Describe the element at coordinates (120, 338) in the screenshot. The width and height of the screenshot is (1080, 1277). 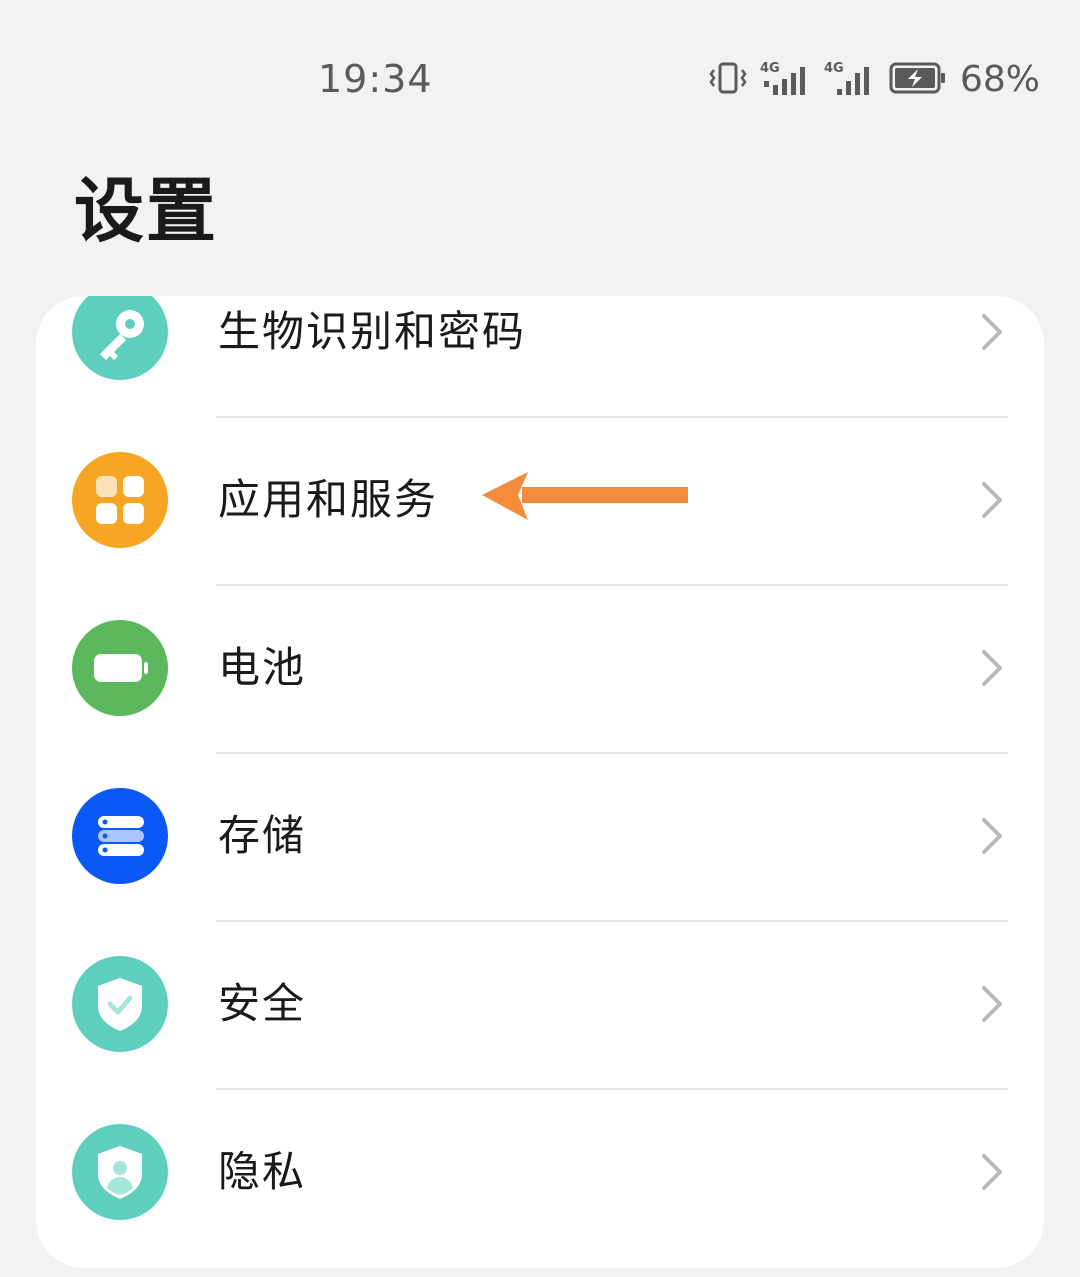
I see `key-icon` at that location.